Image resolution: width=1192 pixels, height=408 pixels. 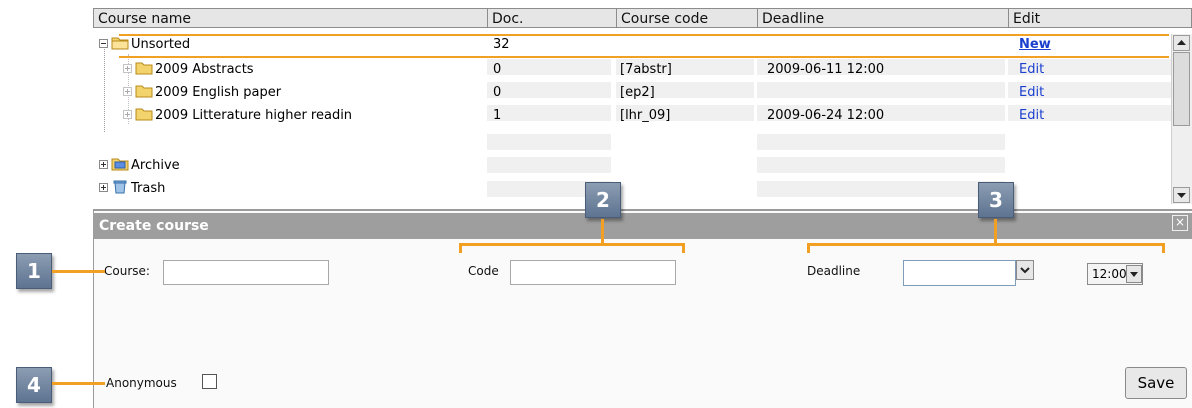 What do you see at coordinates (155, 165) in the screenshot?
I see `folder-label: Archive` at bounding box center [155, 165].